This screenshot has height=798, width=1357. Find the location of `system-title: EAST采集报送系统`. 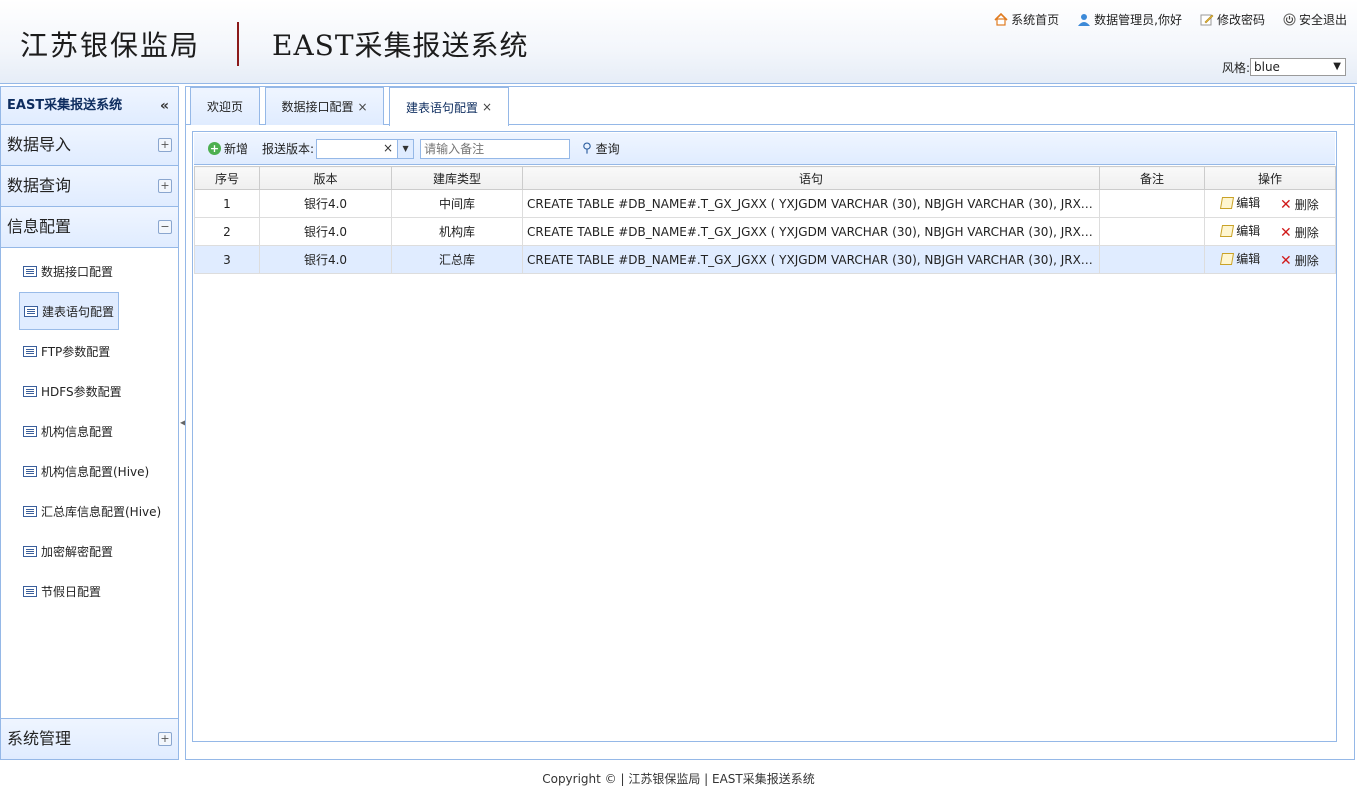

system-title: EAST采集报送系统 is located at coordinates (400, 45).